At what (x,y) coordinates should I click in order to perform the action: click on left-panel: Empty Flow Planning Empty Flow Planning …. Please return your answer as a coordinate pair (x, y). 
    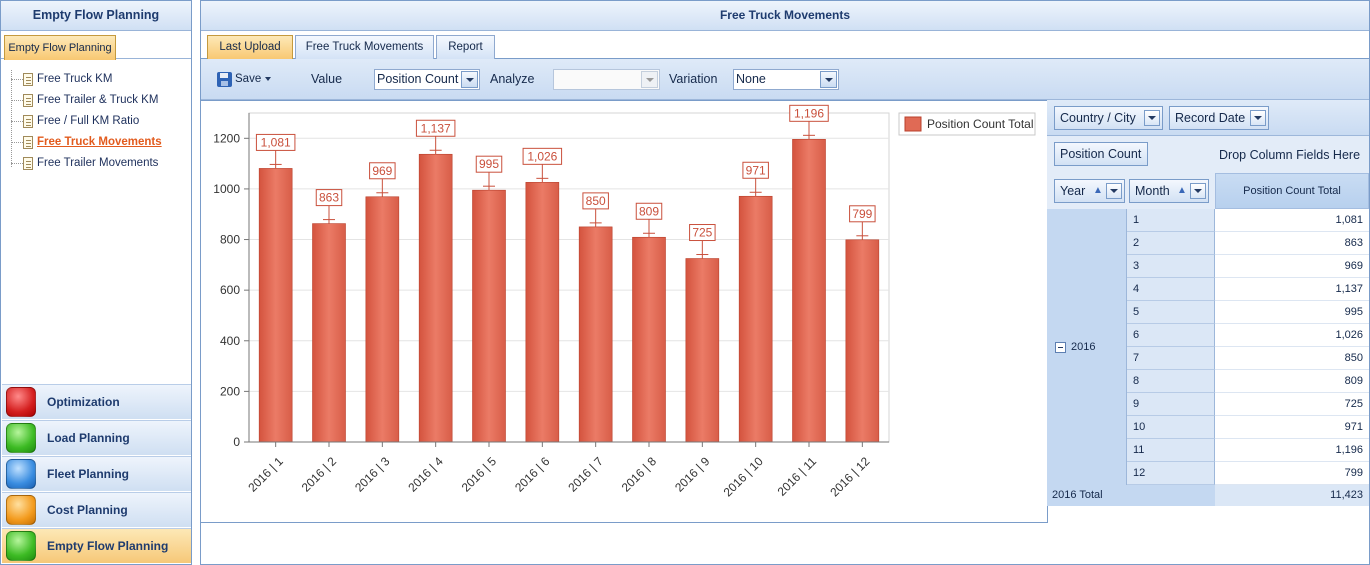
    Looking at the image, I should click on (96, 282).